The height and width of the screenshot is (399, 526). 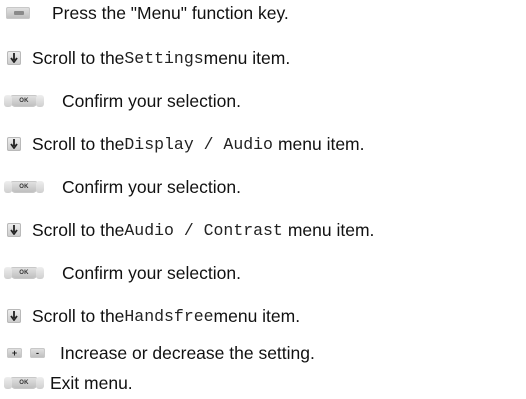 What do you see at coordinates (91, 382) in the screenshot?
I see `step-text: Exit menu.` at bounding box center [91, 382].